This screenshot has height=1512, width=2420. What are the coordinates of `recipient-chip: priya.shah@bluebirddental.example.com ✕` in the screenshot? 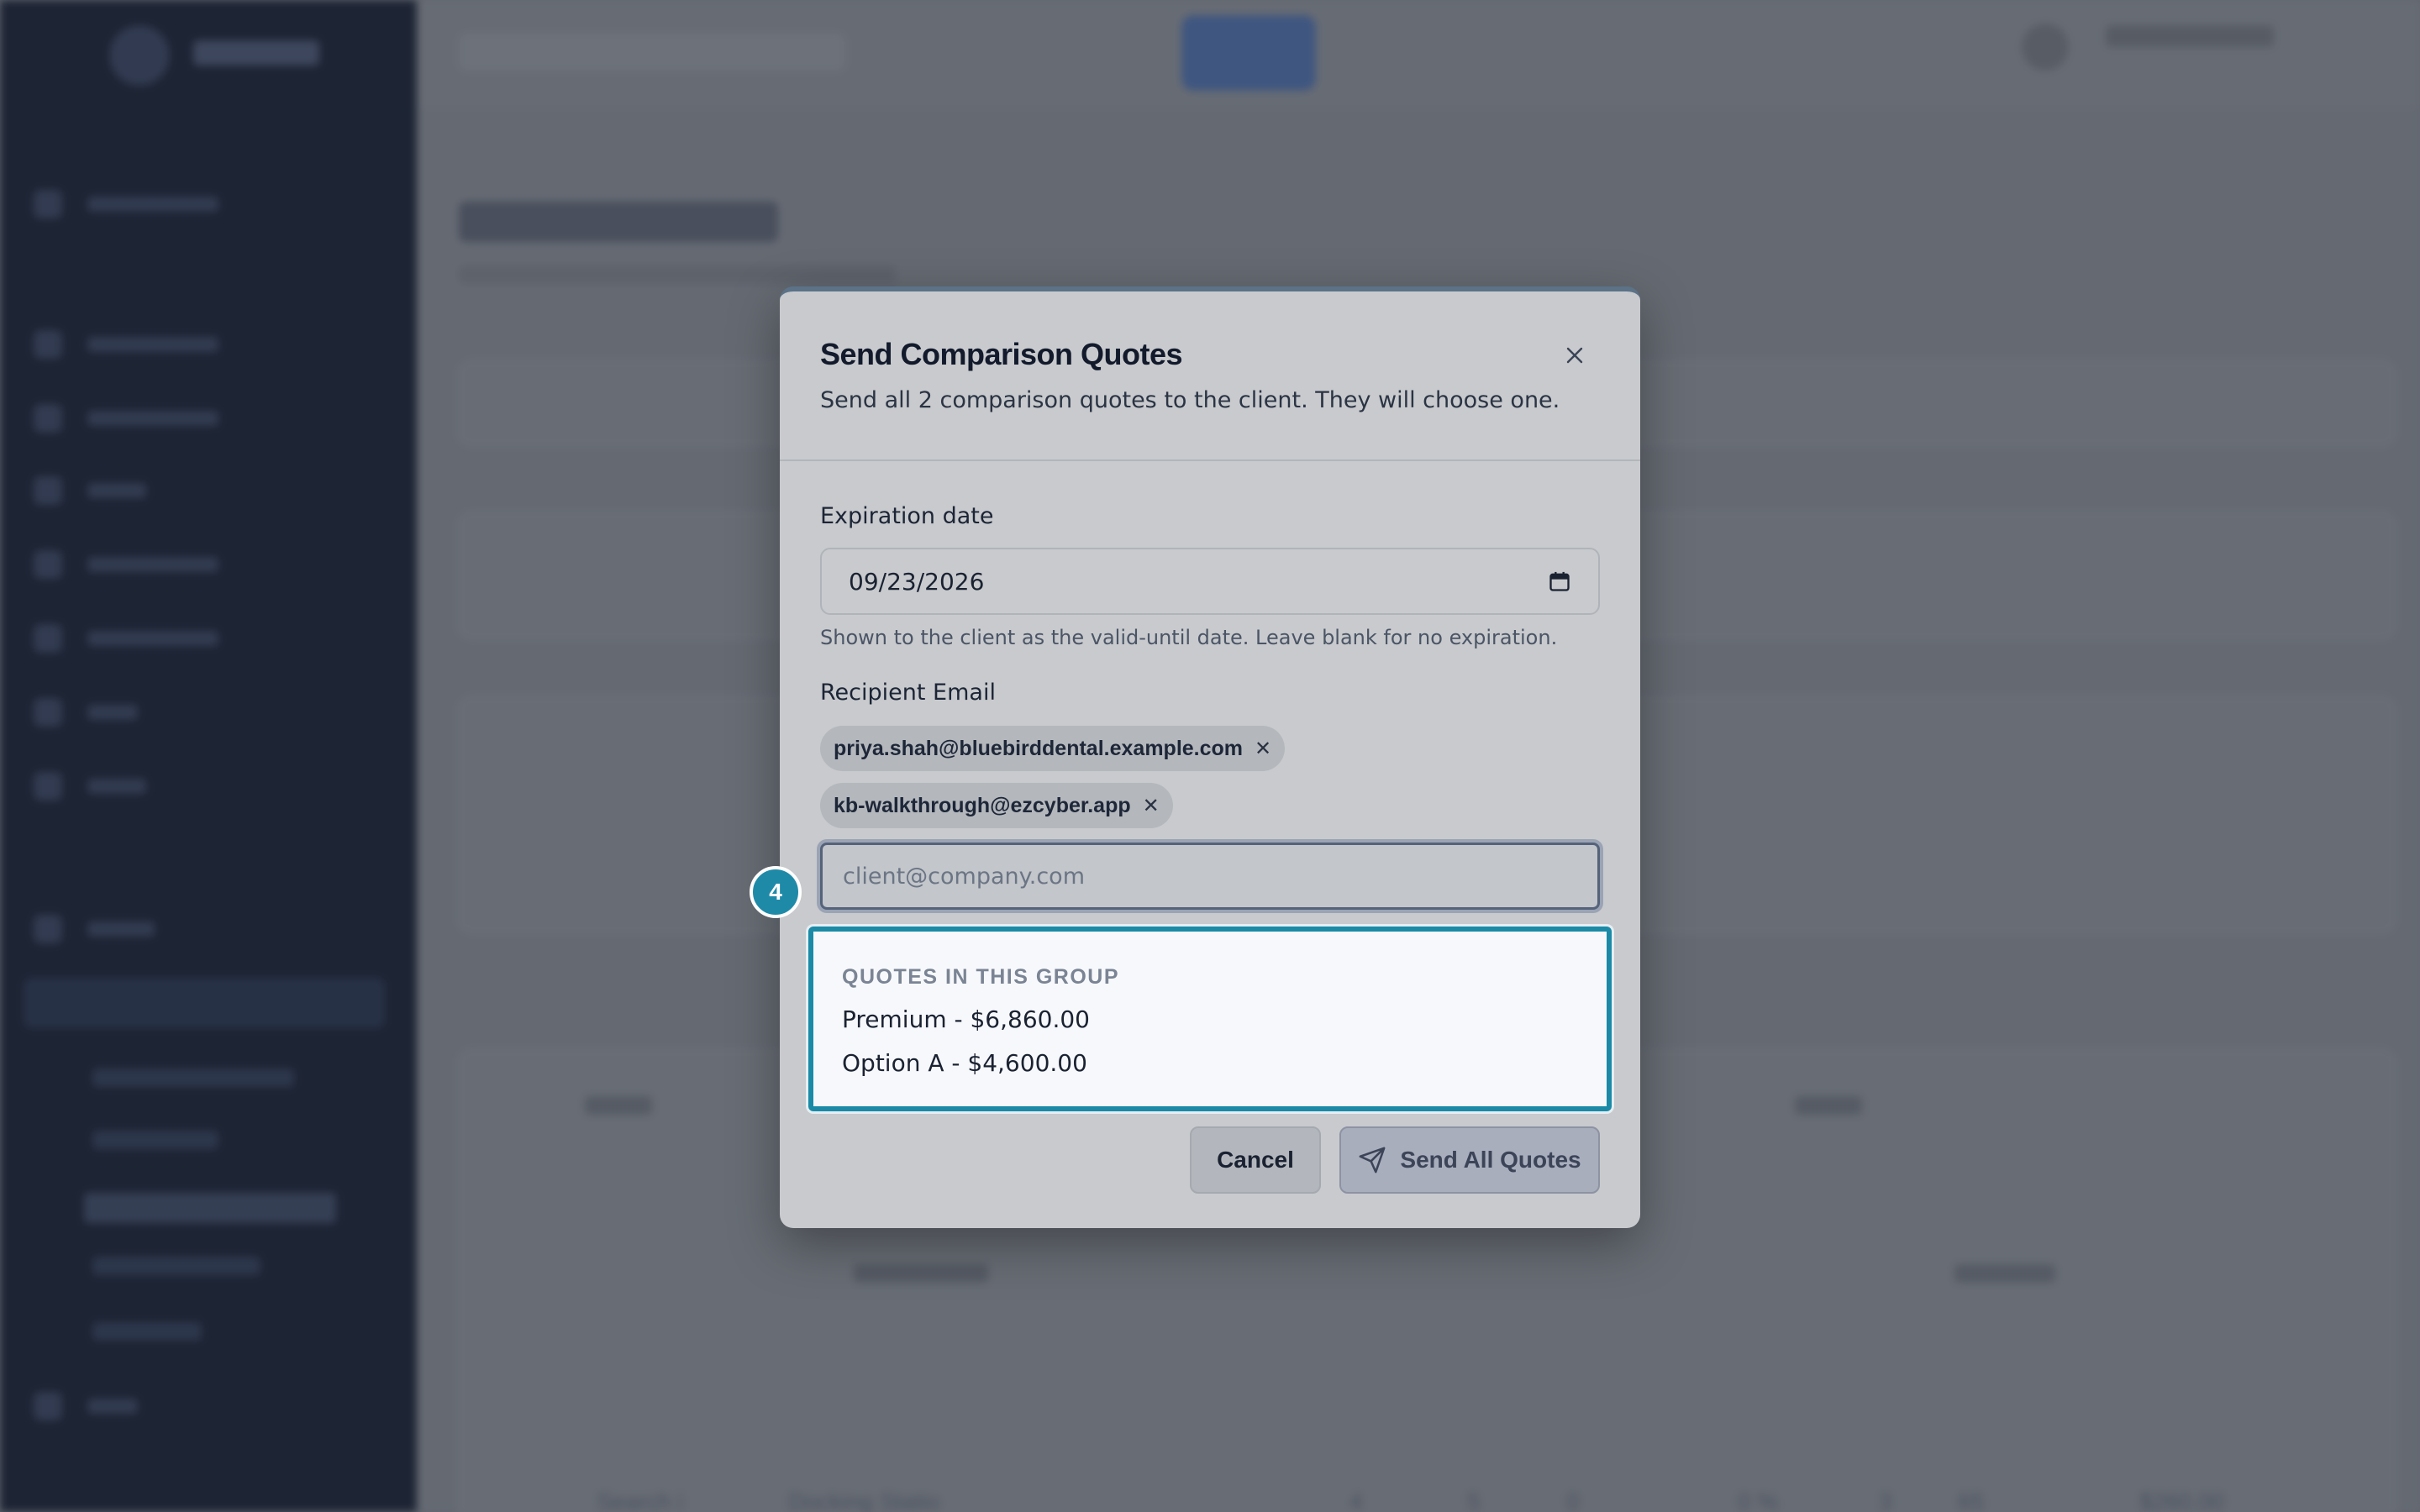 It's located at (1053, 748).